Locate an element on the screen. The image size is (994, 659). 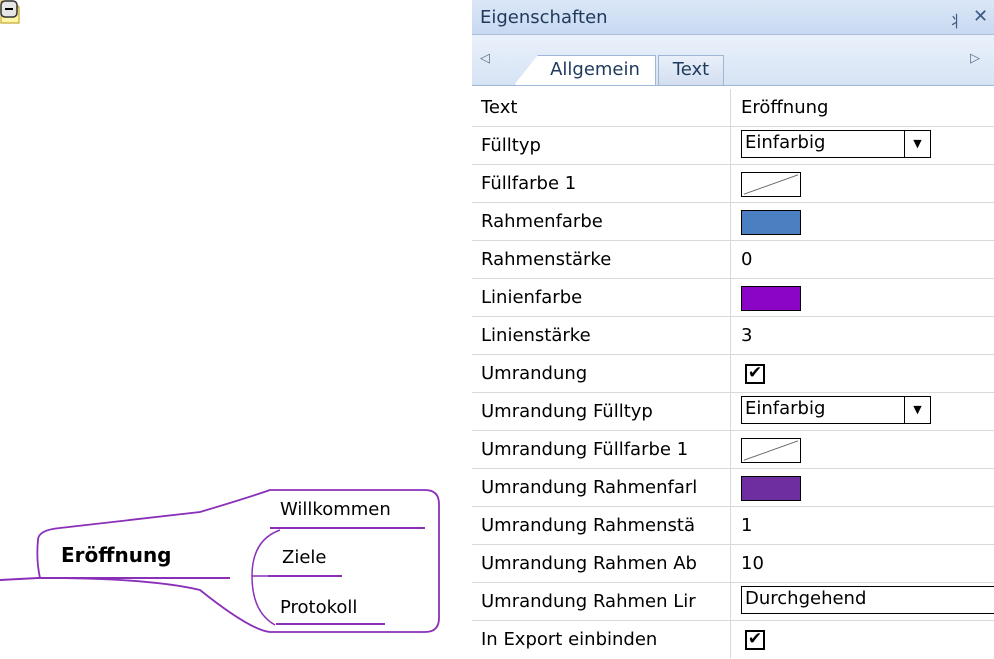
property-row-umrandung-fuelltyp: Umrandung Fülltyp Einfarbig ▼ is located at coordinates (733, 412).